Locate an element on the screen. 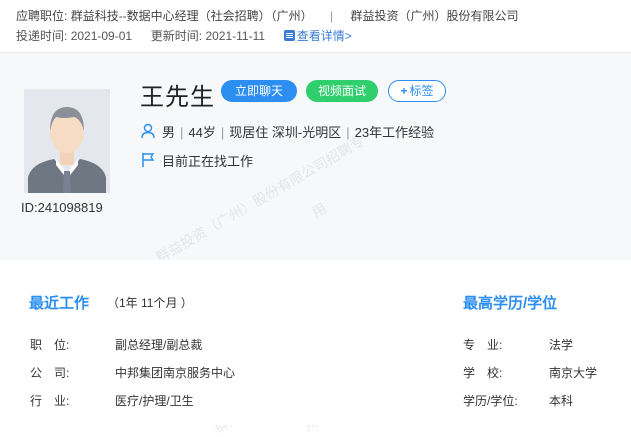 The height and width of the screenshot is (437, 631). education-label: 专 业: is located at coordinates (483, 345).